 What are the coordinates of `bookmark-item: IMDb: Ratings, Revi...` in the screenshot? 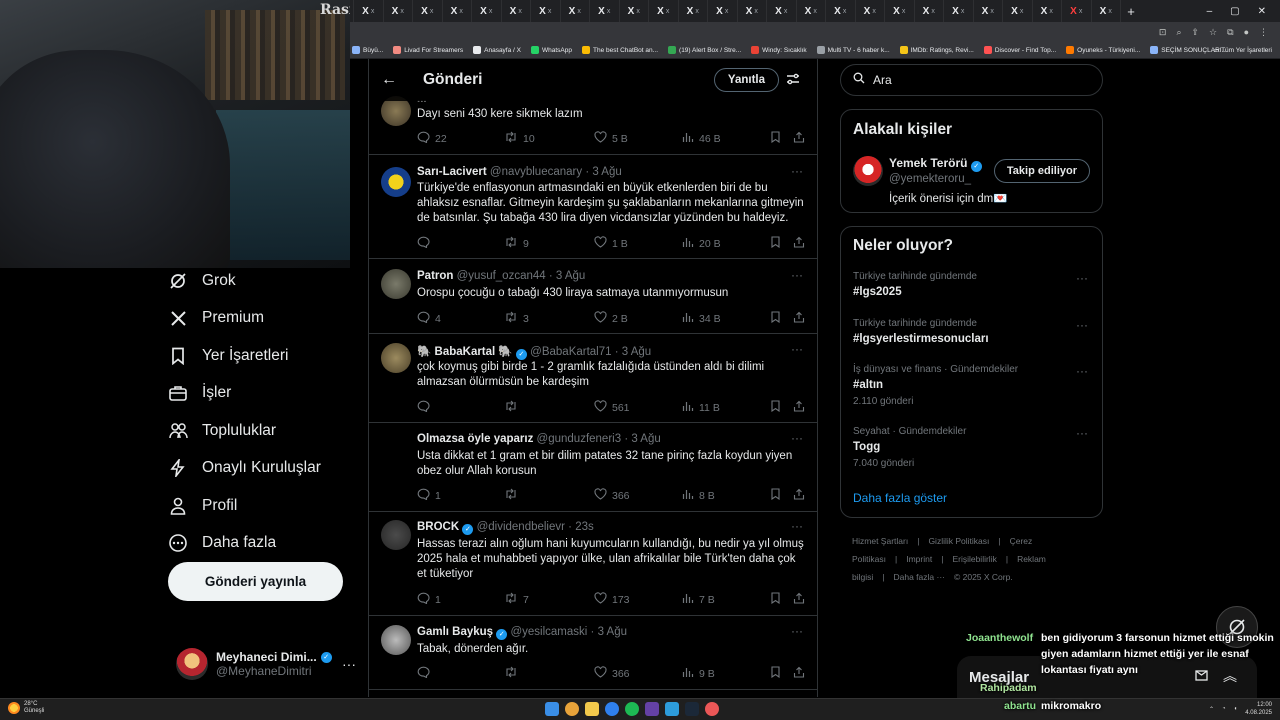 It's located at (936, 50).